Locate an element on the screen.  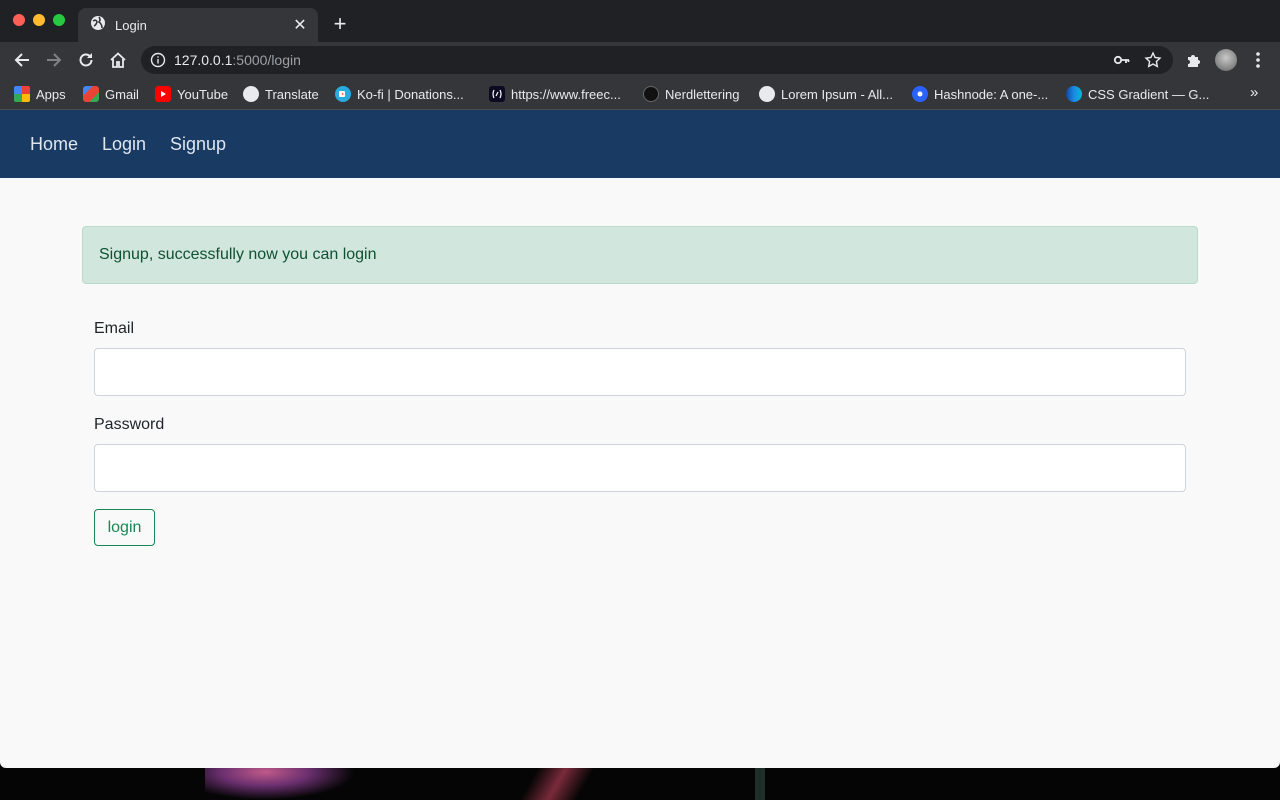
profile-avatar is located at coordinates (1226, 60).